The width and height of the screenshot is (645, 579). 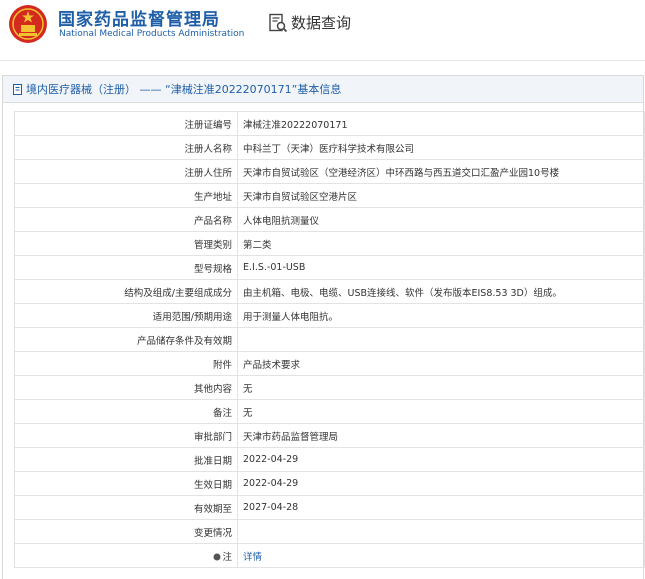 I want to click on row-label-text: 生产地址, so click(x=212, y=197).